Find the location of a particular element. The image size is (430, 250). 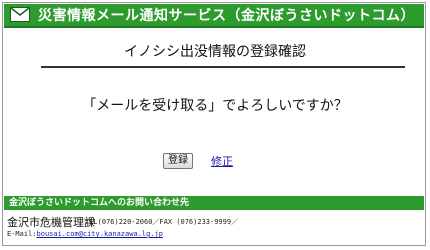

title-divider is located at coordinates (223, 67).